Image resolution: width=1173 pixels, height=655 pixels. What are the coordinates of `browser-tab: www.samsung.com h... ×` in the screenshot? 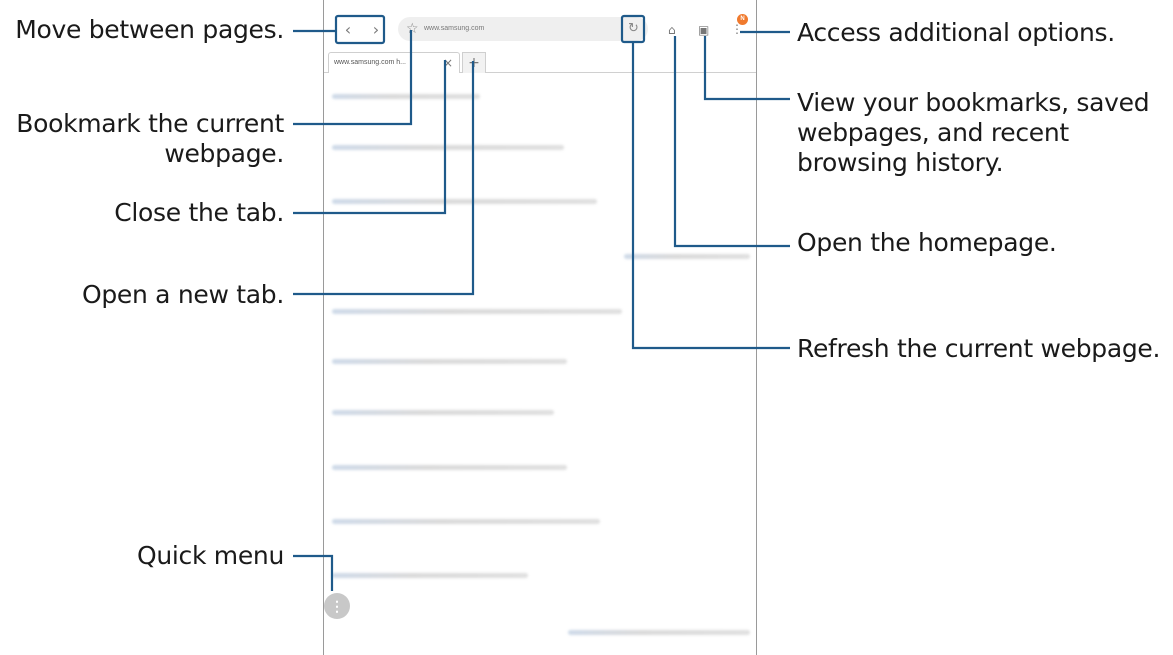 It's located at (394, 62).